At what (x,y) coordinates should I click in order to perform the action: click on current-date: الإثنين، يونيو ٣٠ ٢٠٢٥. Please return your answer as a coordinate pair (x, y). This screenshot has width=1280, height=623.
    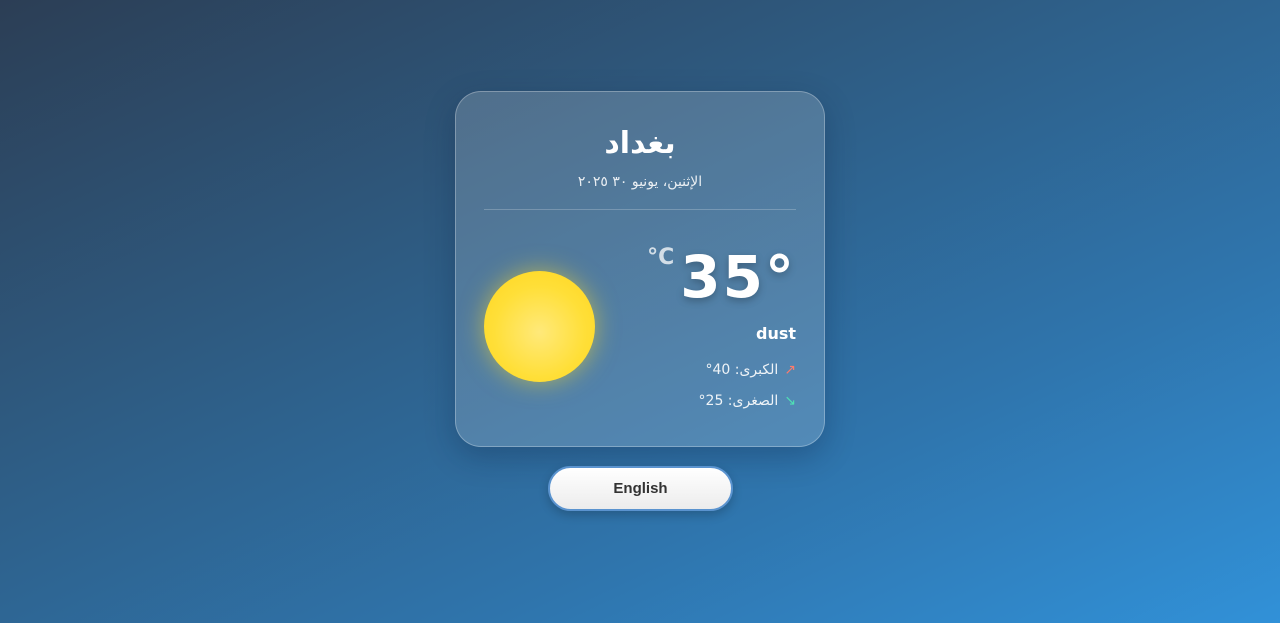
    Looking at the image, I should click on (640, 182).